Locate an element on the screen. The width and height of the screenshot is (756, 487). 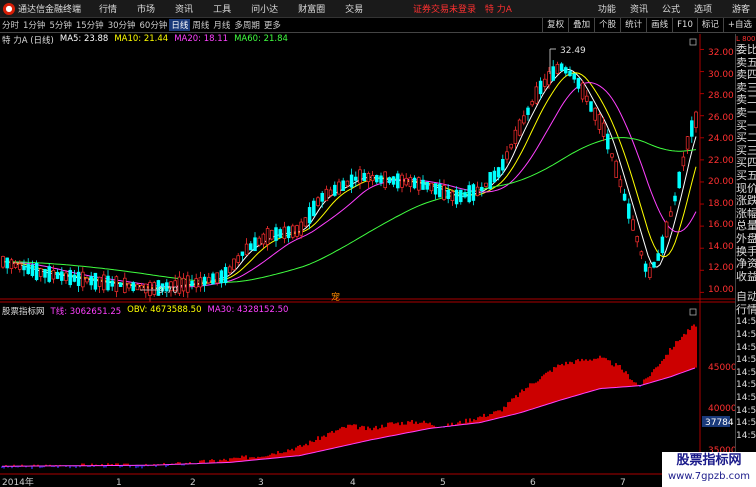
time-tick: 1 is located at coordinates (119, 482).